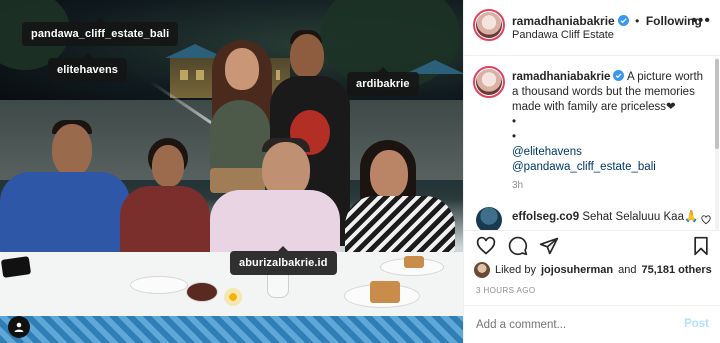 This screenshot has height=343, width=720. I want to click on likes-count: 75,181 others, so click(676, 270).